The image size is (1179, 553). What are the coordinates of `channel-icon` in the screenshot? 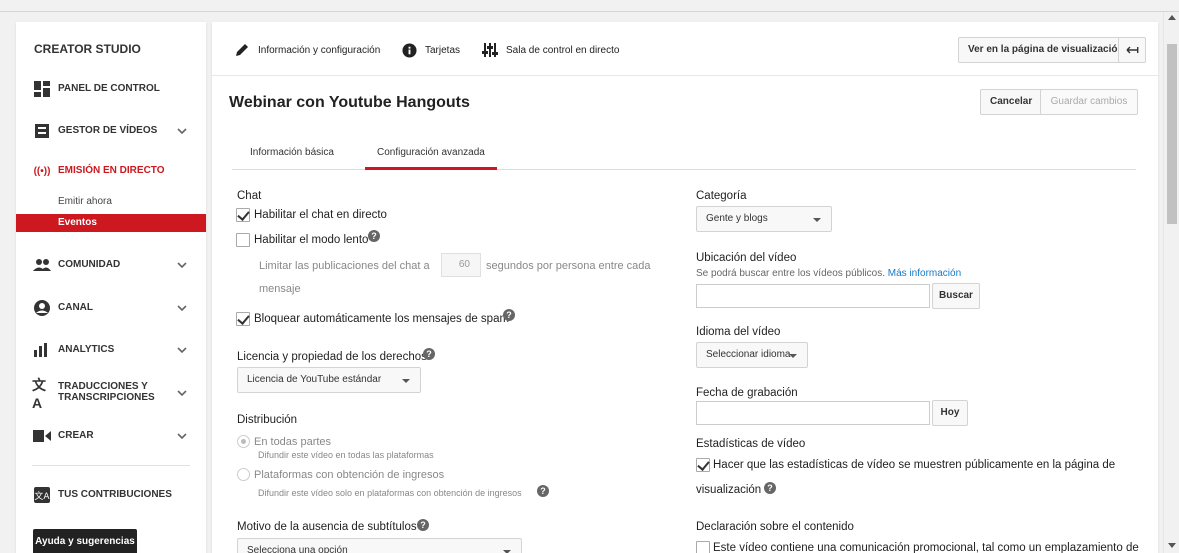 It's located at (42, 308).